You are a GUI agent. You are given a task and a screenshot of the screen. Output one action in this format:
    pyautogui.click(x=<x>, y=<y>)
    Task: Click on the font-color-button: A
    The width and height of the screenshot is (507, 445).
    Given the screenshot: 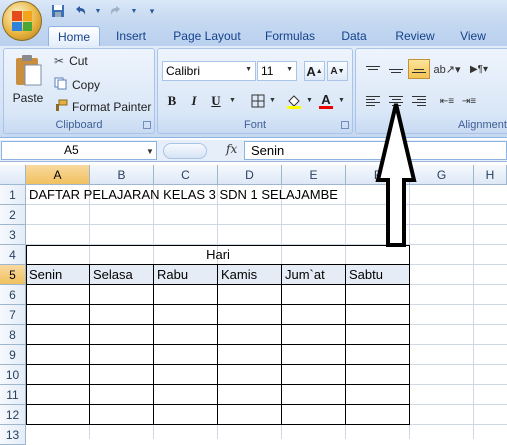 What is the action you would take?
    pyautogui.click(x=326, y=101)
    